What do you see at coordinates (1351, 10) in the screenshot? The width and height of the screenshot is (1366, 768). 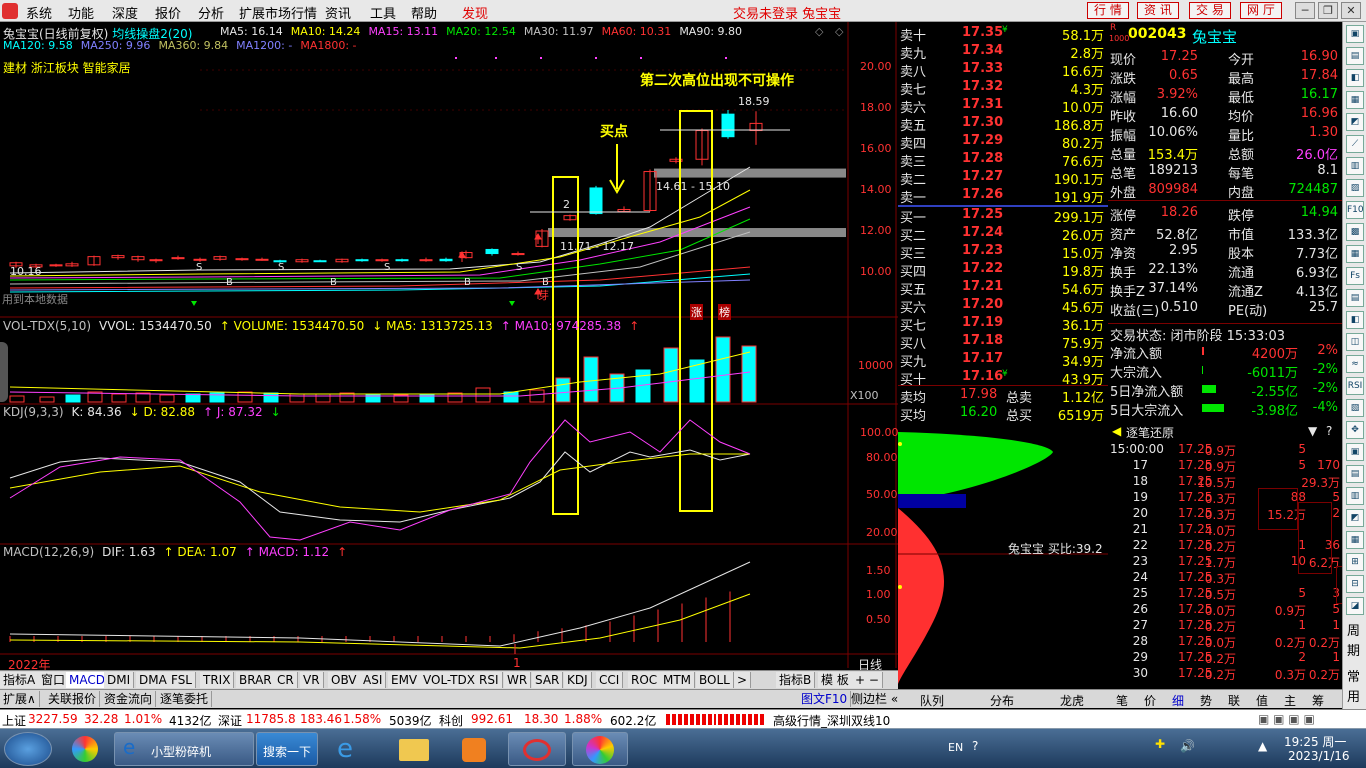 I see `close-icon: ✕` at bounding box center [1351, 10].